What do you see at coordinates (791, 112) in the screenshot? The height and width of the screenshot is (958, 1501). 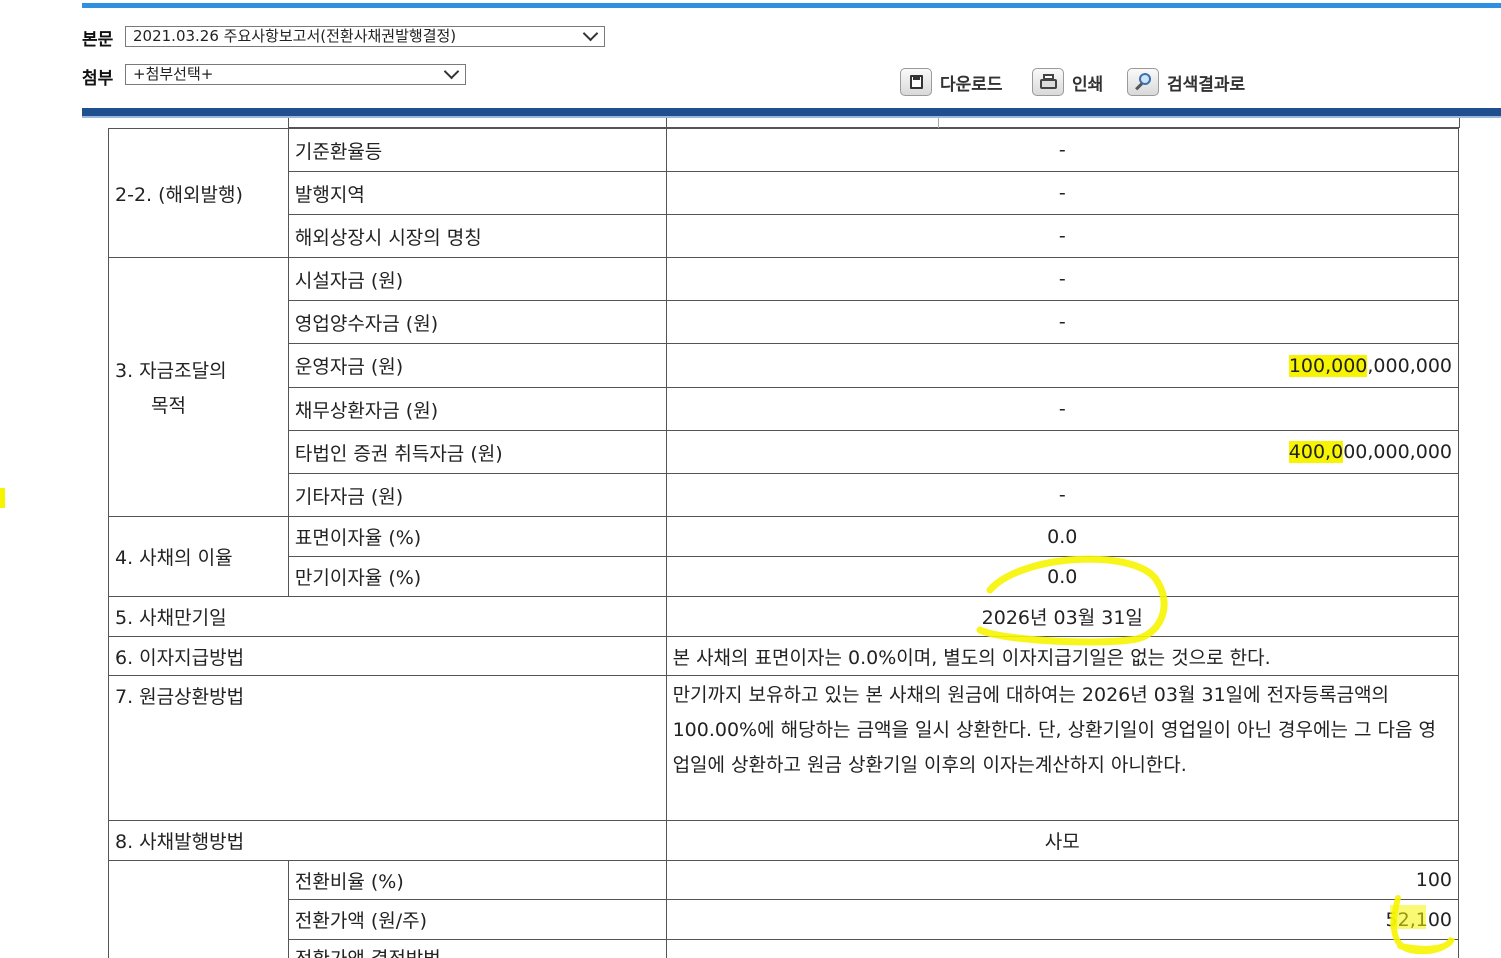 I see `bottom-accent-stripe` at bounding box center [791, 112].